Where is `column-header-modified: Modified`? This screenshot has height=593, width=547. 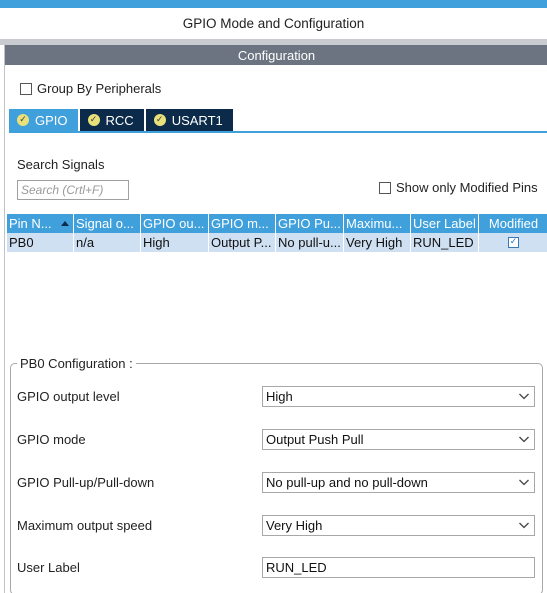
column-header-modified: Modified is located at coordinates (513, 223).